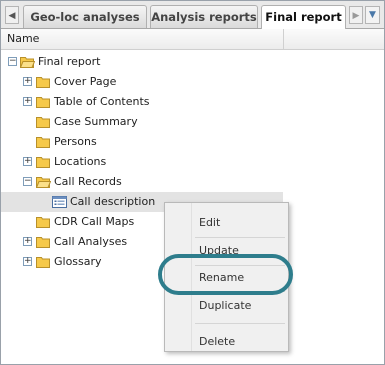 The width and height of the screenshot is (385, 365). What do you see at coordinates (94, 221) in the screenshot?
I see `tree-item-label: CDR Call Maps` at bounding box center [94, 221].